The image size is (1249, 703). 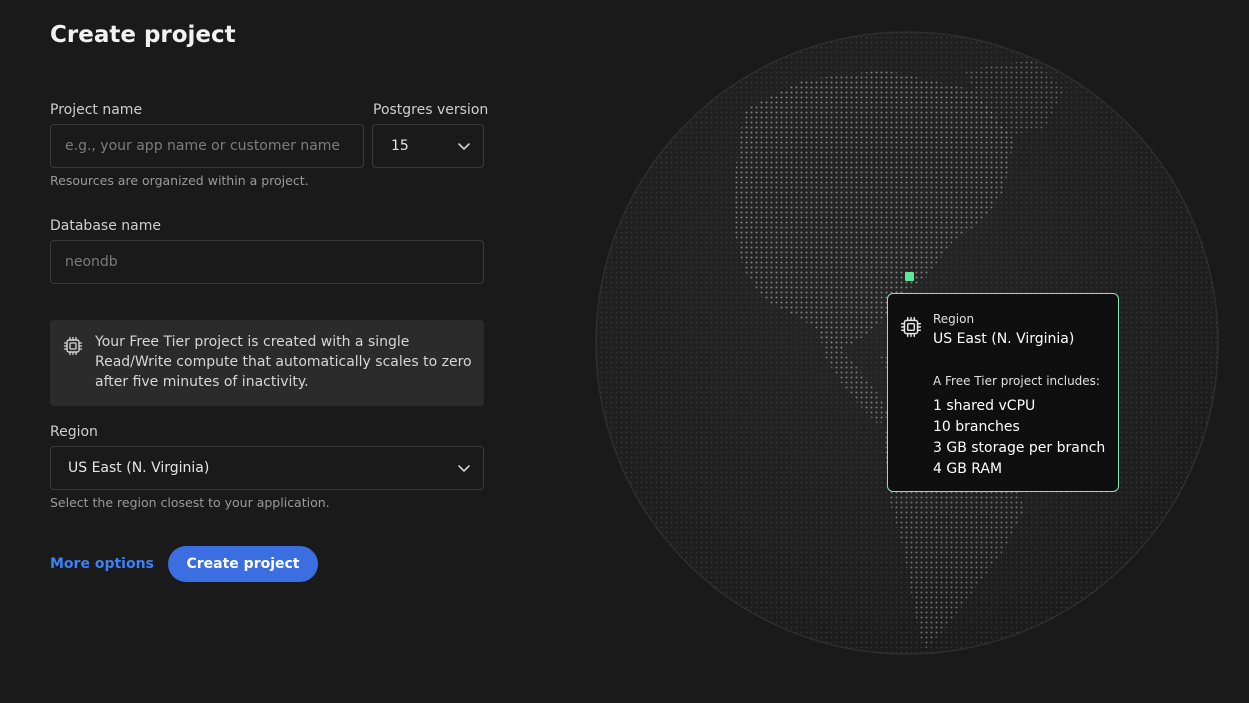 I want to click on list-item: 10 branches, so click(x=976, y=427).